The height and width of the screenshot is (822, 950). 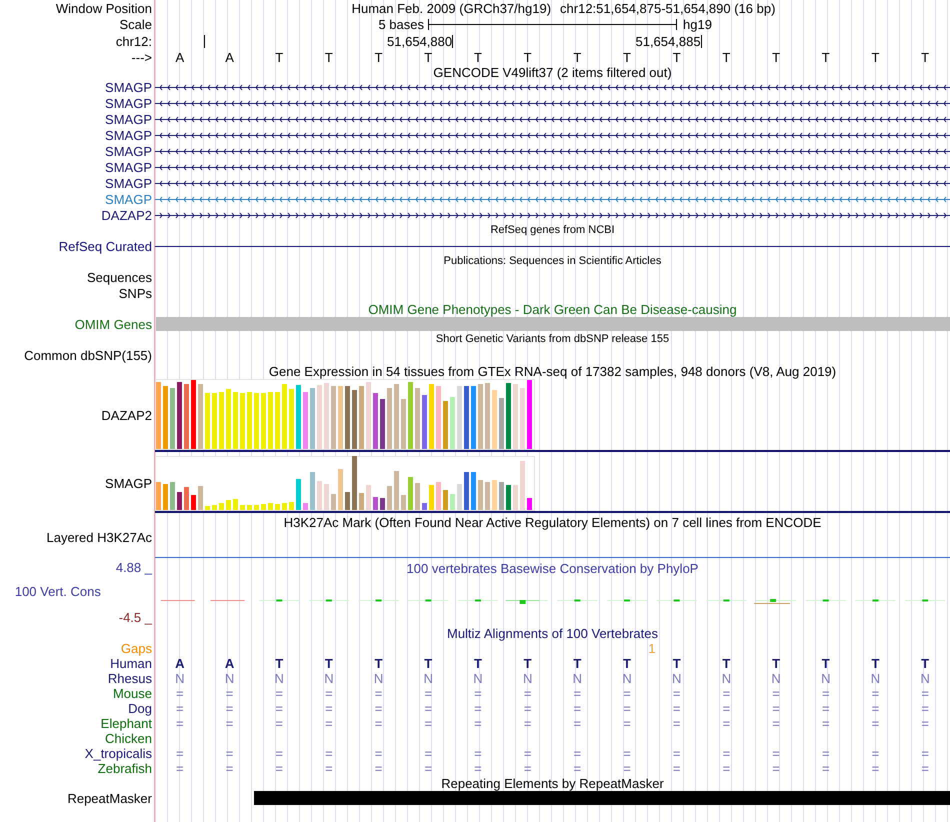 What do you see at coordinates (552, 309) in the screenshot?
I see `track-title: OMIM Gene Phenotypes - Dark Green Can Be Disease-causing` at bounding box center [552, 309].